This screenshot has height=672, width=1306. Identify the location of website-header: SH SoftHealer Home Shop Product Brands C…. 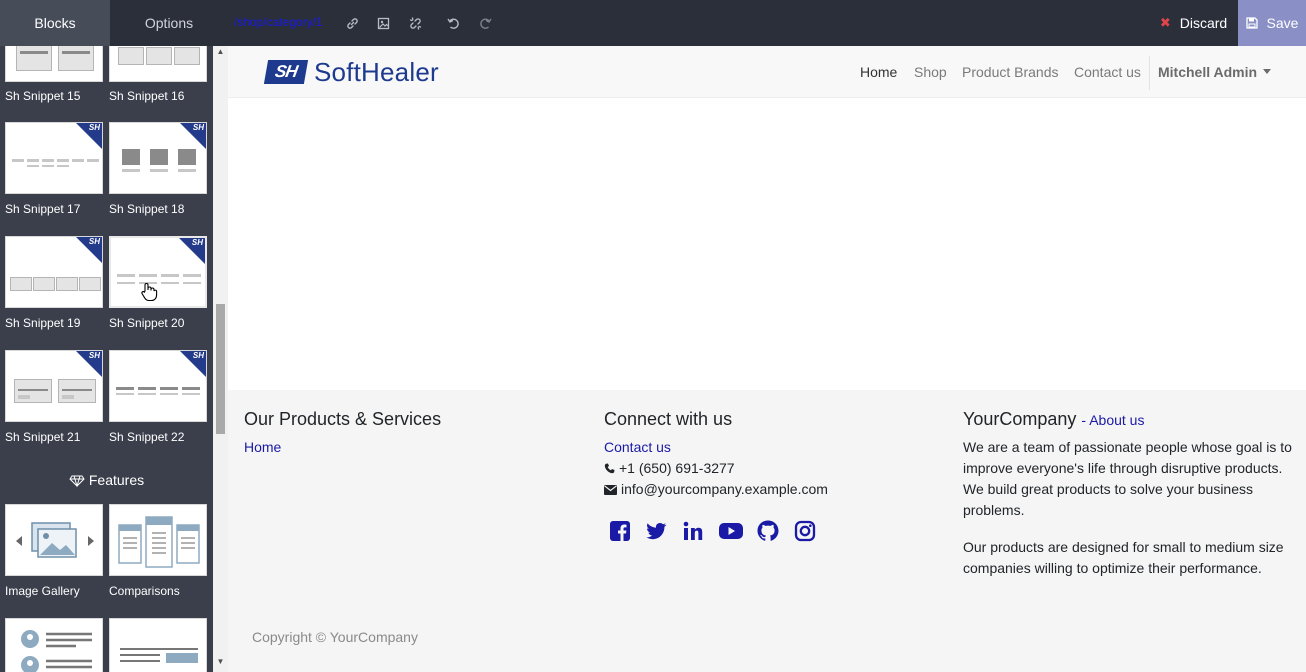
(767, 72).